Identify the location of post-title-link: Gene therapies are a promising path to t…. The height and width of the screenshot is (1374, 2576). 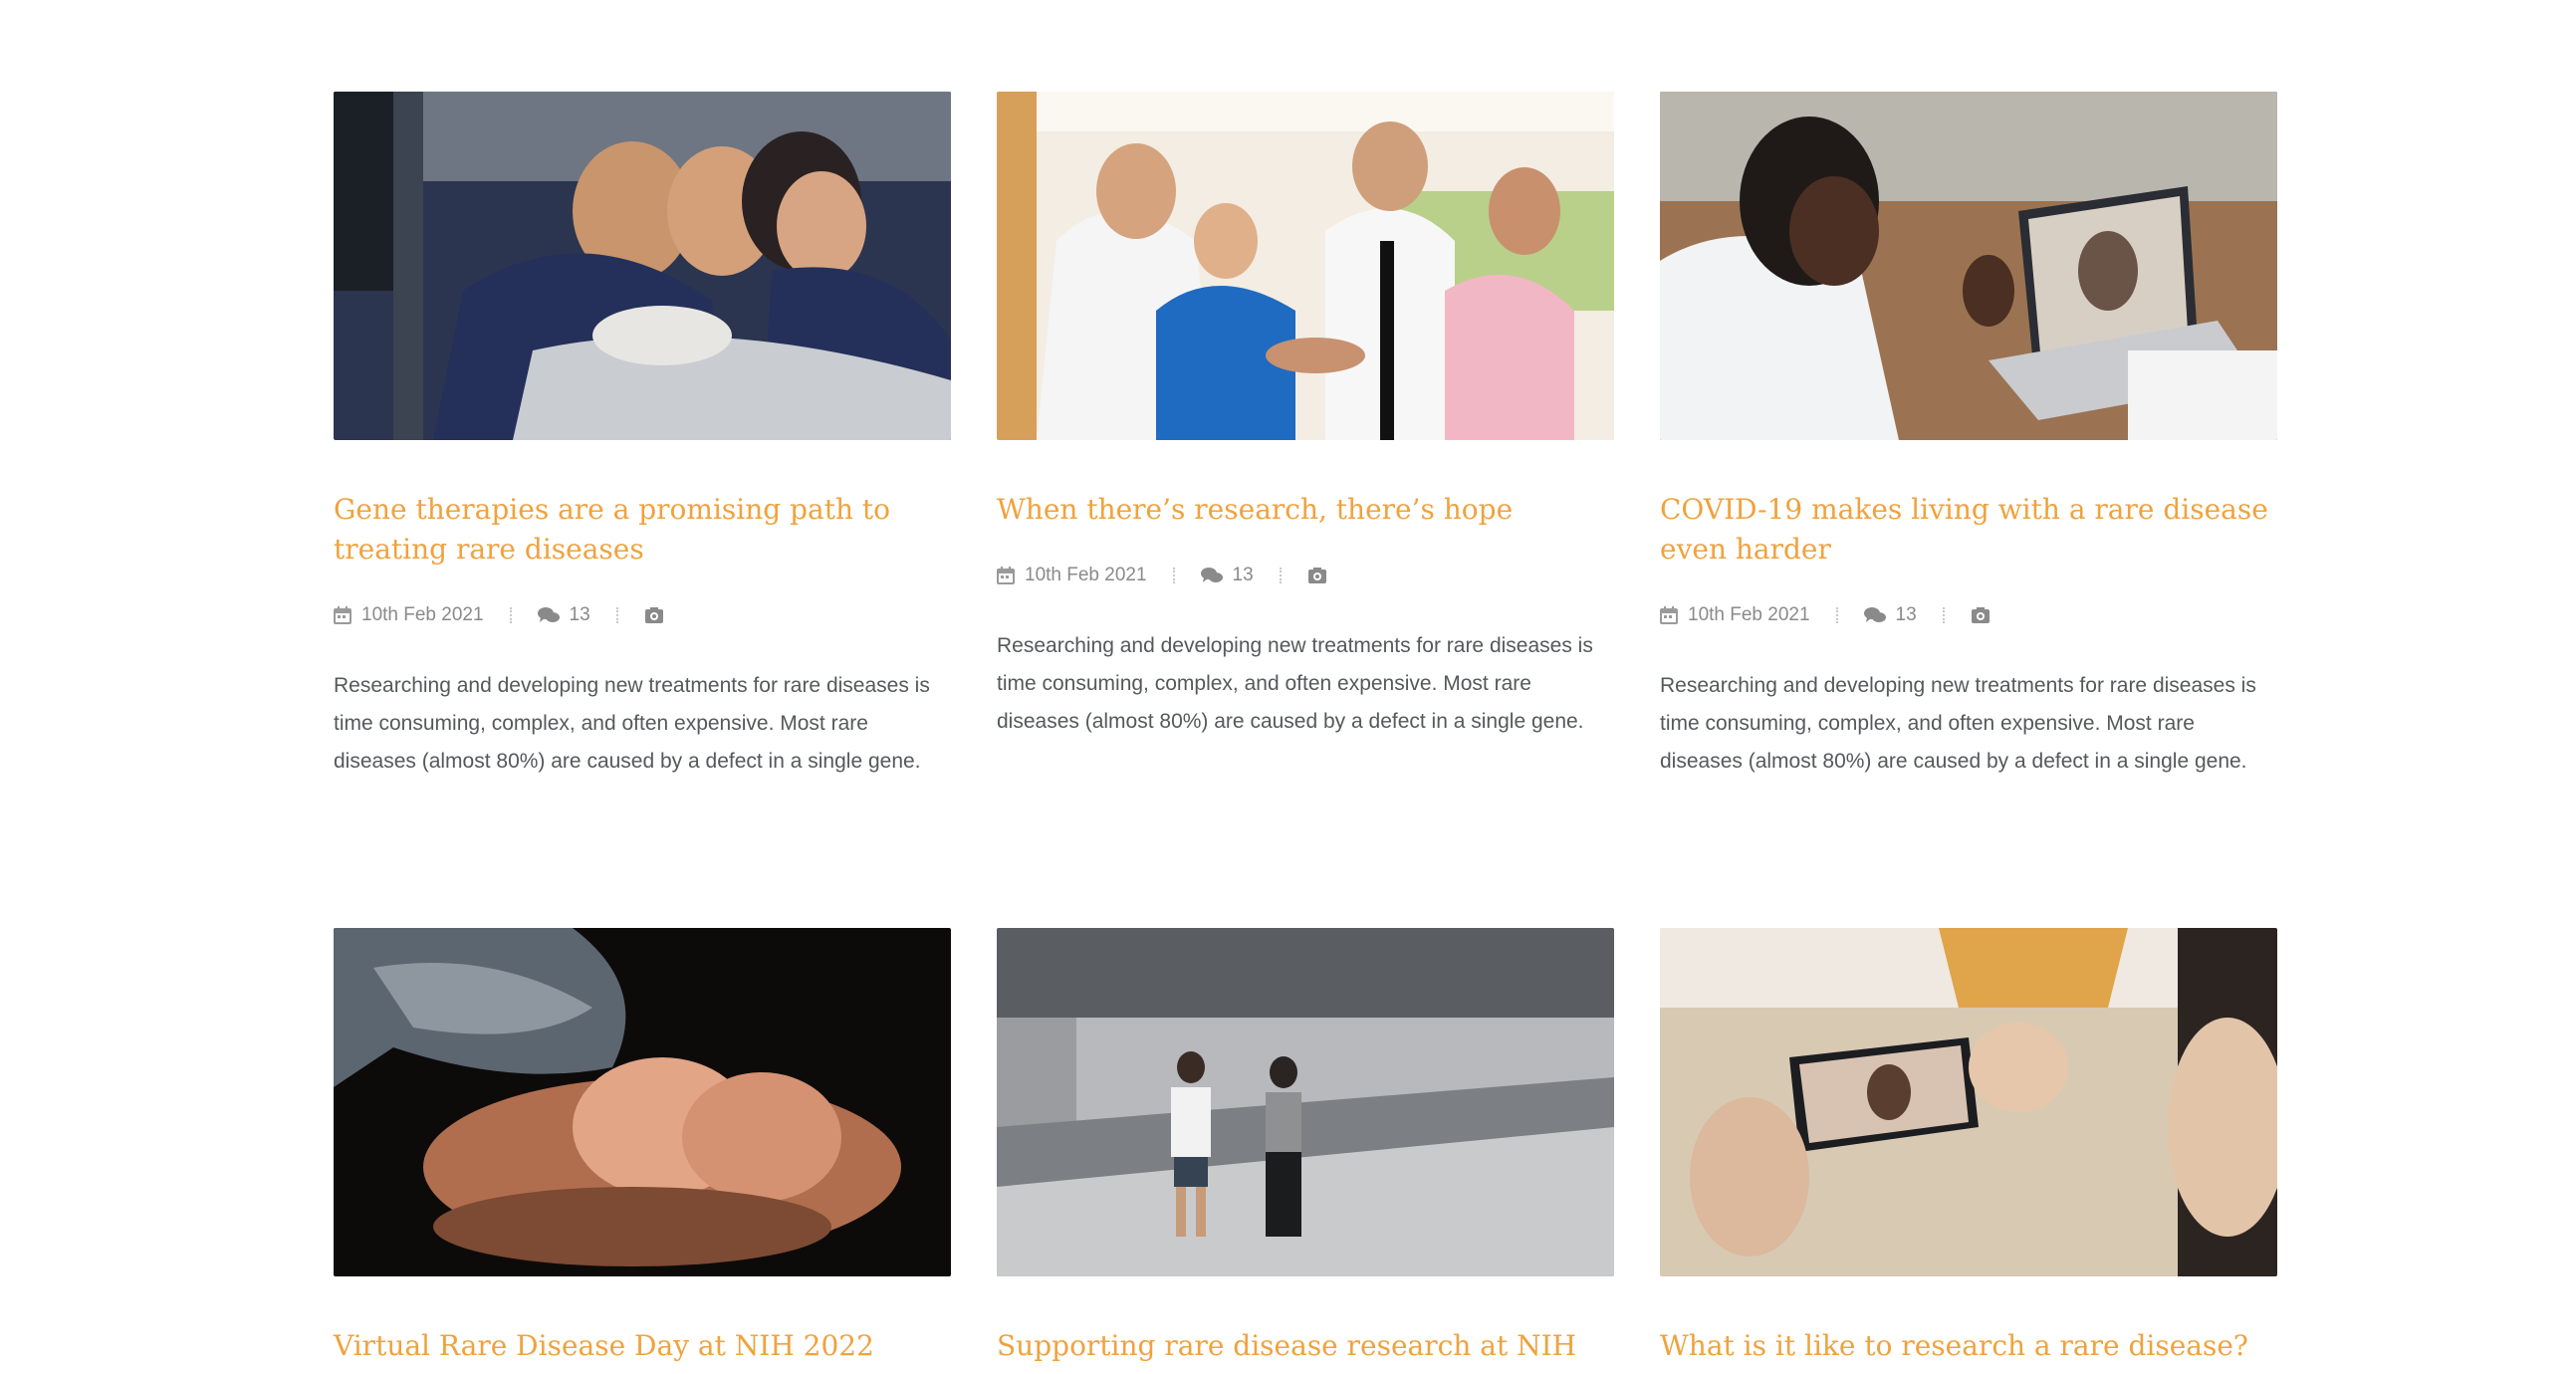
(642, 530).